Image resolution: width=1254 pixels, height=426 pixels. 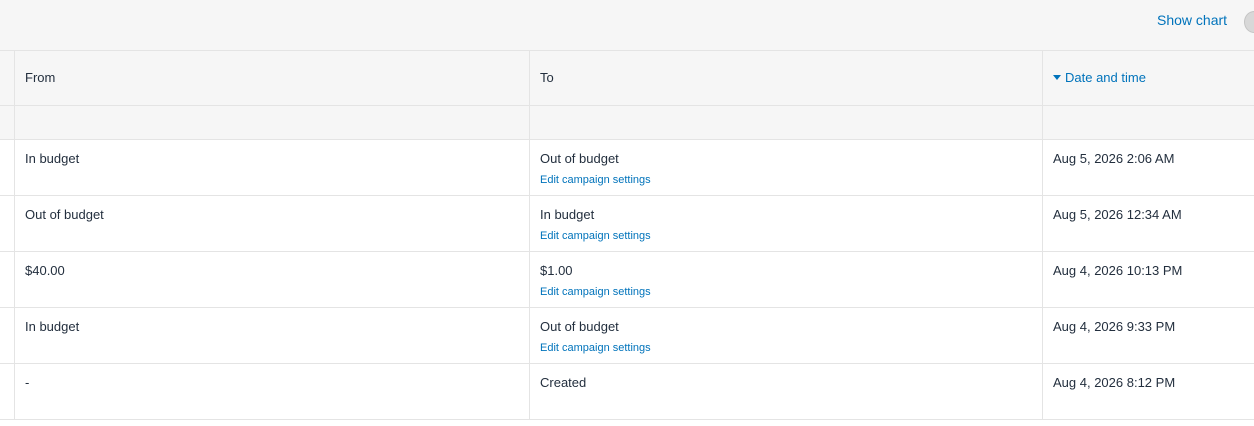 What do you see at coordinates (272, 391) in the screenshot?
I see `from-cell: -` at bounding box center [272, 391].